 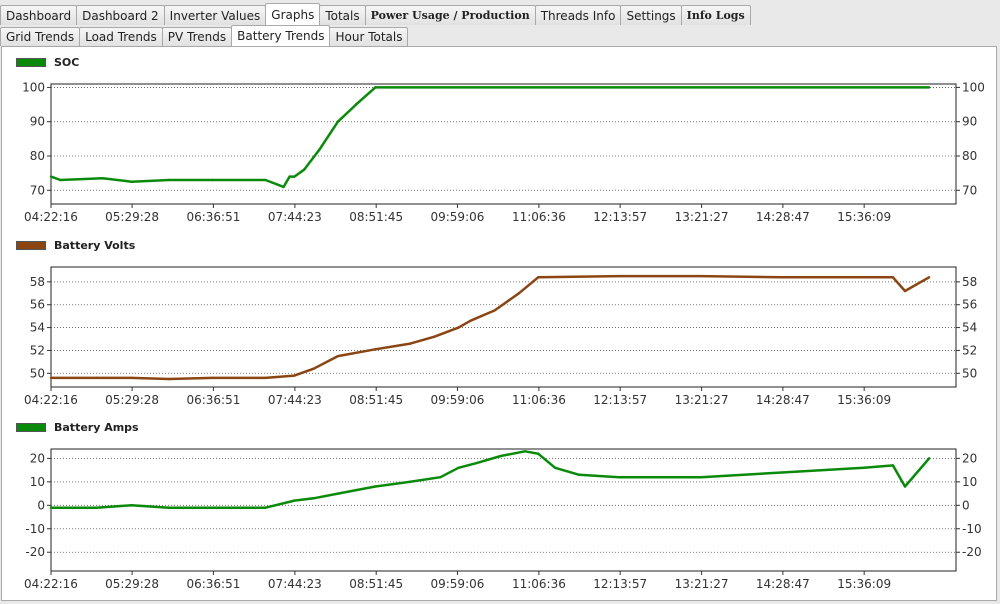 What do you see at coordinates (969, 350) in the screenshot?
I see `y-tick-label-right: 52` at bounding box center [969, 350].